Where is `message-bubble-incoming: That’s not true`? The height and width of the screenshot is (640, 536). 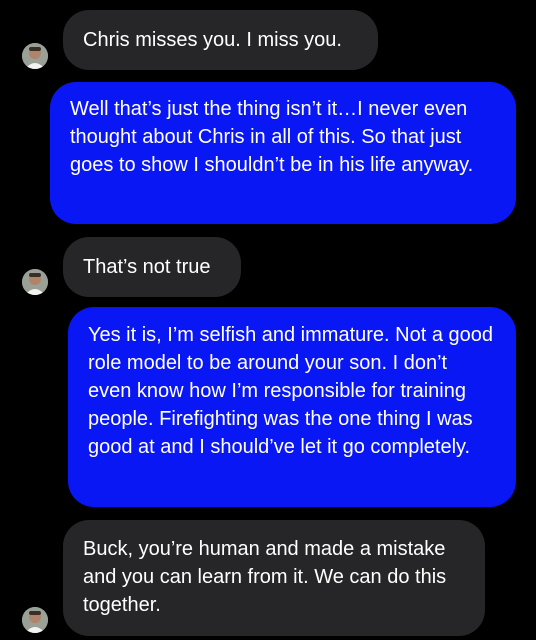
message-bubble-incoming: That’s not true is located at coordinates (152, 267).